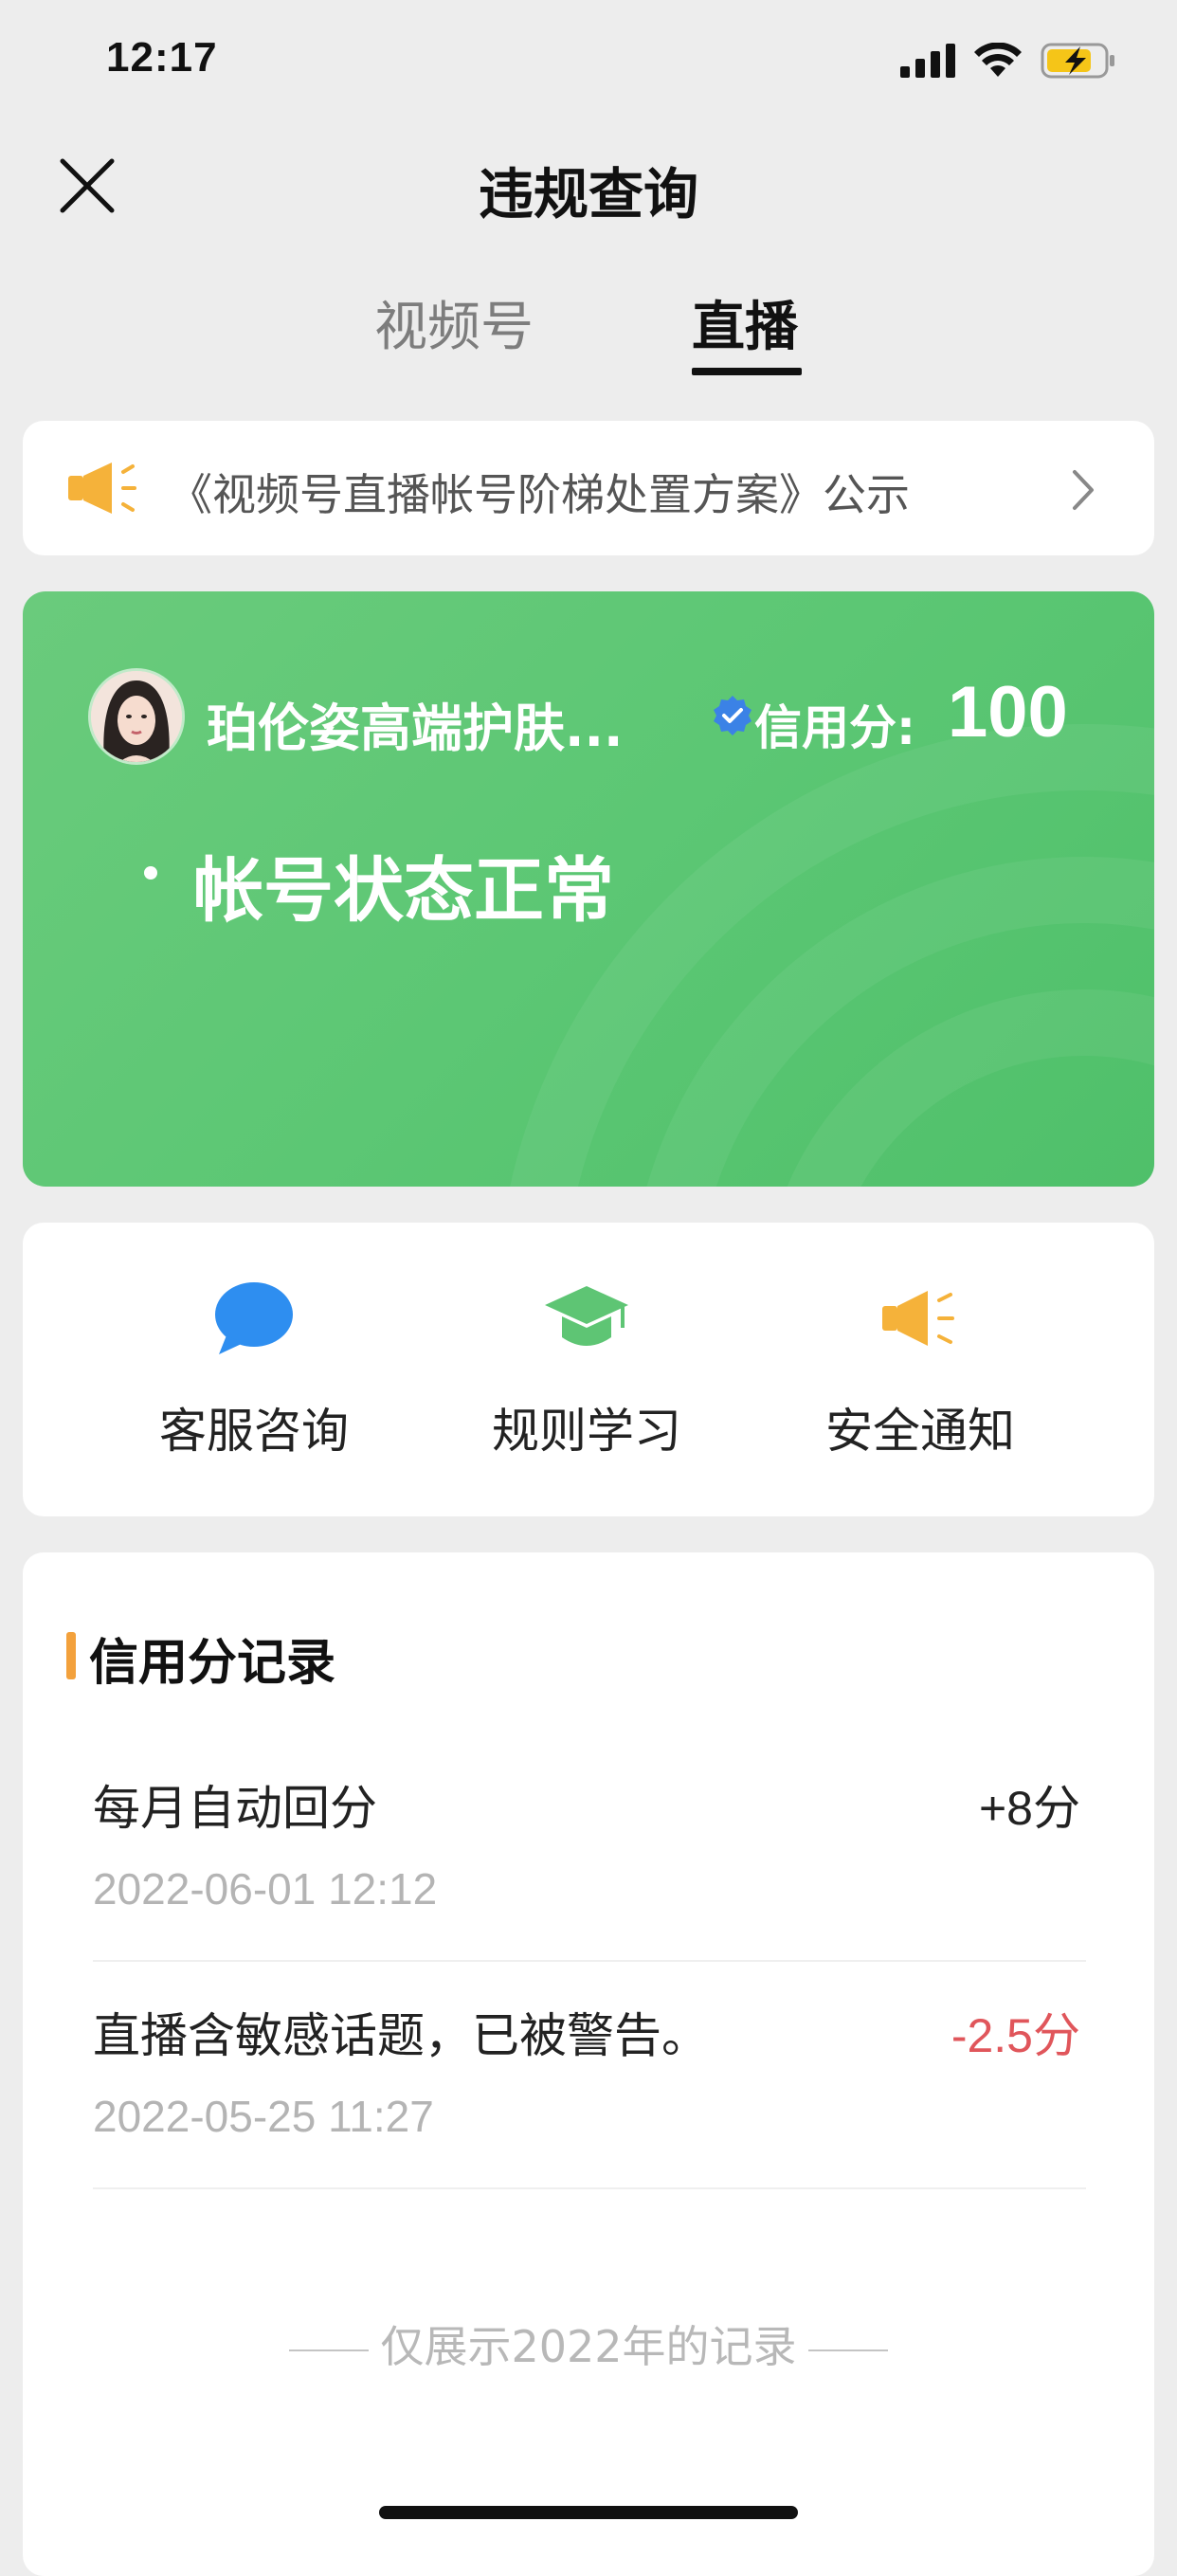 The image size is (1177, 2576). What do you see at coordinates (732, 715) in the screenshot?
I see `verified-badge-icon` at bounding box center [732, 715].